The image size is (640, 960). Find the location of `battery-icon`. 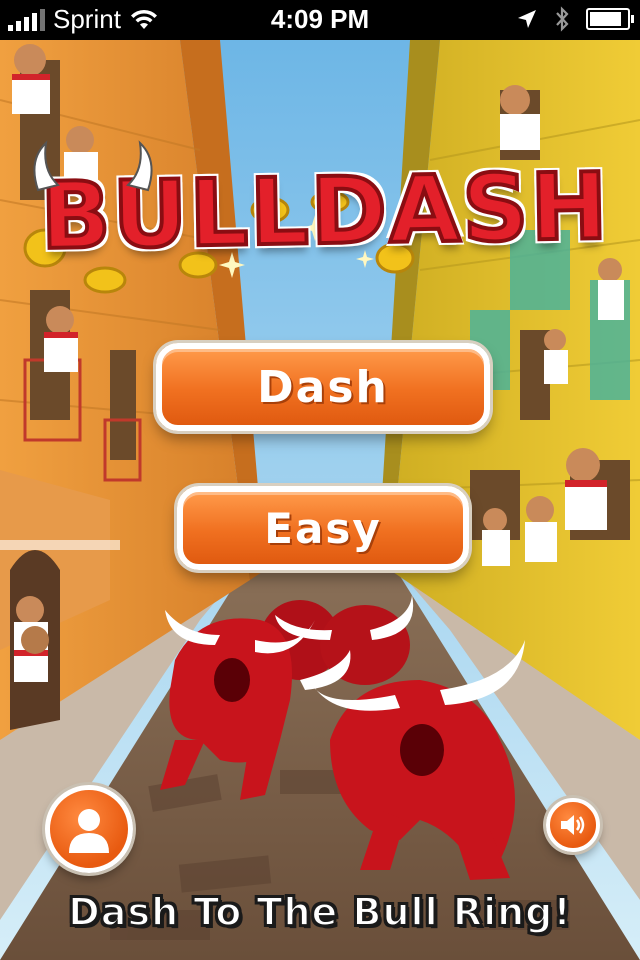

battery-icon is located at coordinates (610, 19).